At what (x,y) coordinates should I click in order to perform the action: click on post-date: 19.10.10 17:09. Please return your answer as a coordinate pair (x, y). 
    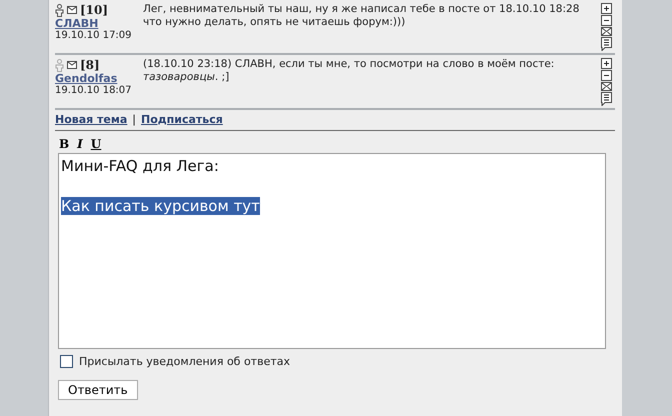
    Looking at the image, I should click on (94, 35).